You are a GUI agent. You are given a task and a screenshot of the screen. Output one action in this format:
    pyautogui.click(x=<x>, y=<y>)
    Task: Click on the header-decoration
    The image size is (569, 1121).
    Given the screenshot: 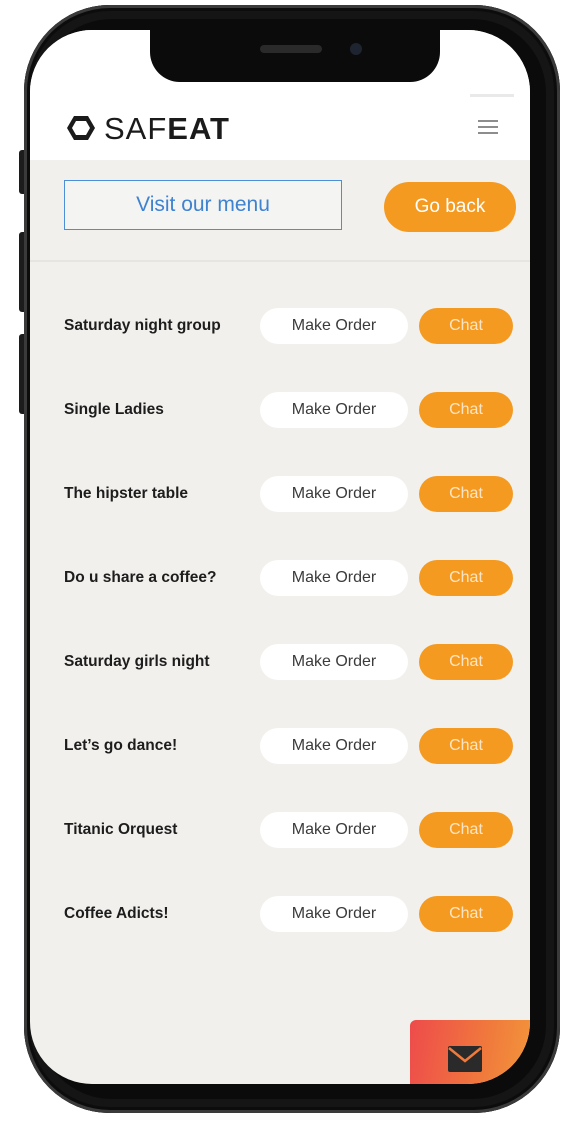 What is the action you would take?
    pyautogui.click(x=492, y=95)
    